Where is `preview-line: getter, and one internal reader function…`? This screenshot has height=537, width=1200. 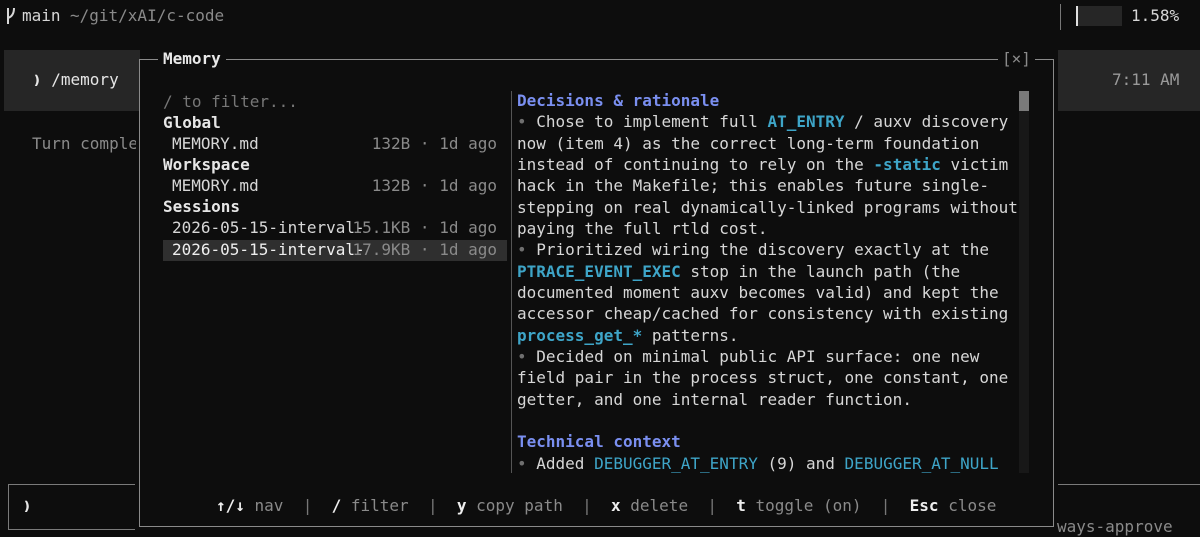 preview-line: getter, and one internal reader function… is located at coordinates (714, 399).